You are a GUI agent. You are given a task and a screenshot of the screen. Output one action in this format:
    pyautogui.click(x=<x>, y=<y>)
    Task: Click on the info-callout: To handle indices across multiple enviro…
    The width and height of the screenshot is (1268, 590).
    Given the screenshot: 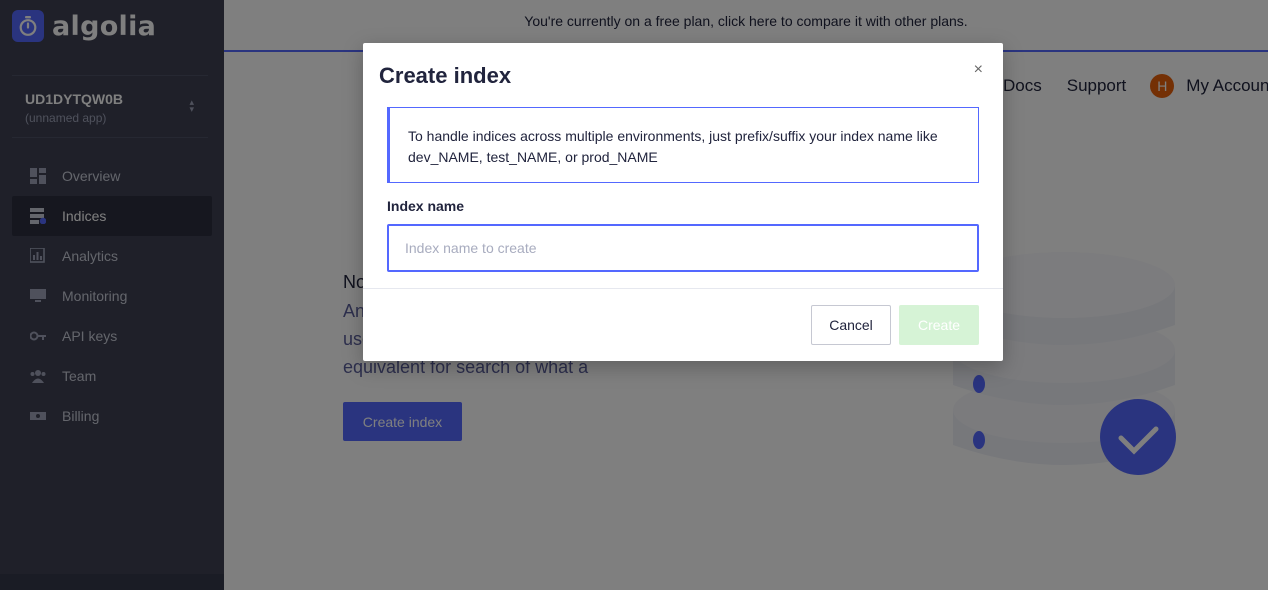 What is the action you would take?
    pyautogui.click(x=683, y=145)
    